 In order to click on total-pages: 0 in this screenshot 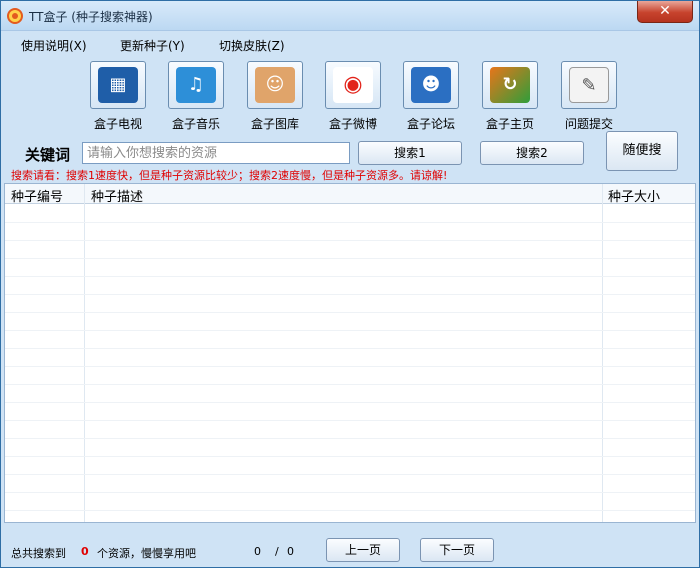, I will do `click(290, 551)`.